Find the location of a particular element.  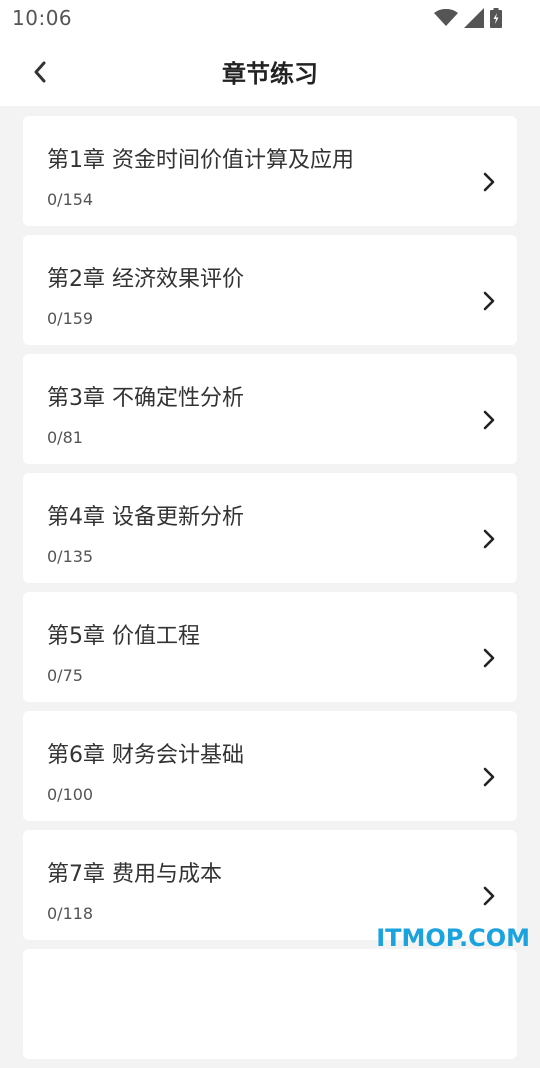

chapter-progress: 0/118 is located at coordinates (70, 913).